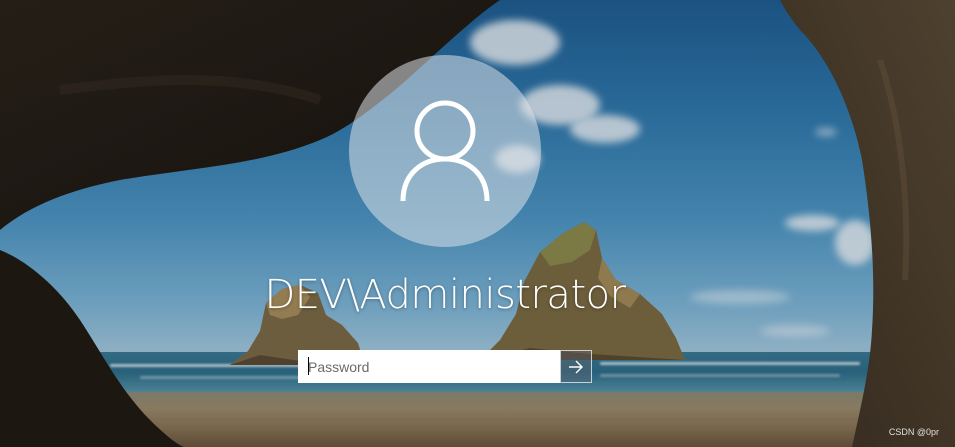 This screenshot has height=447, width=955. I want to click on arrow-right-icon, so click(576, 366).